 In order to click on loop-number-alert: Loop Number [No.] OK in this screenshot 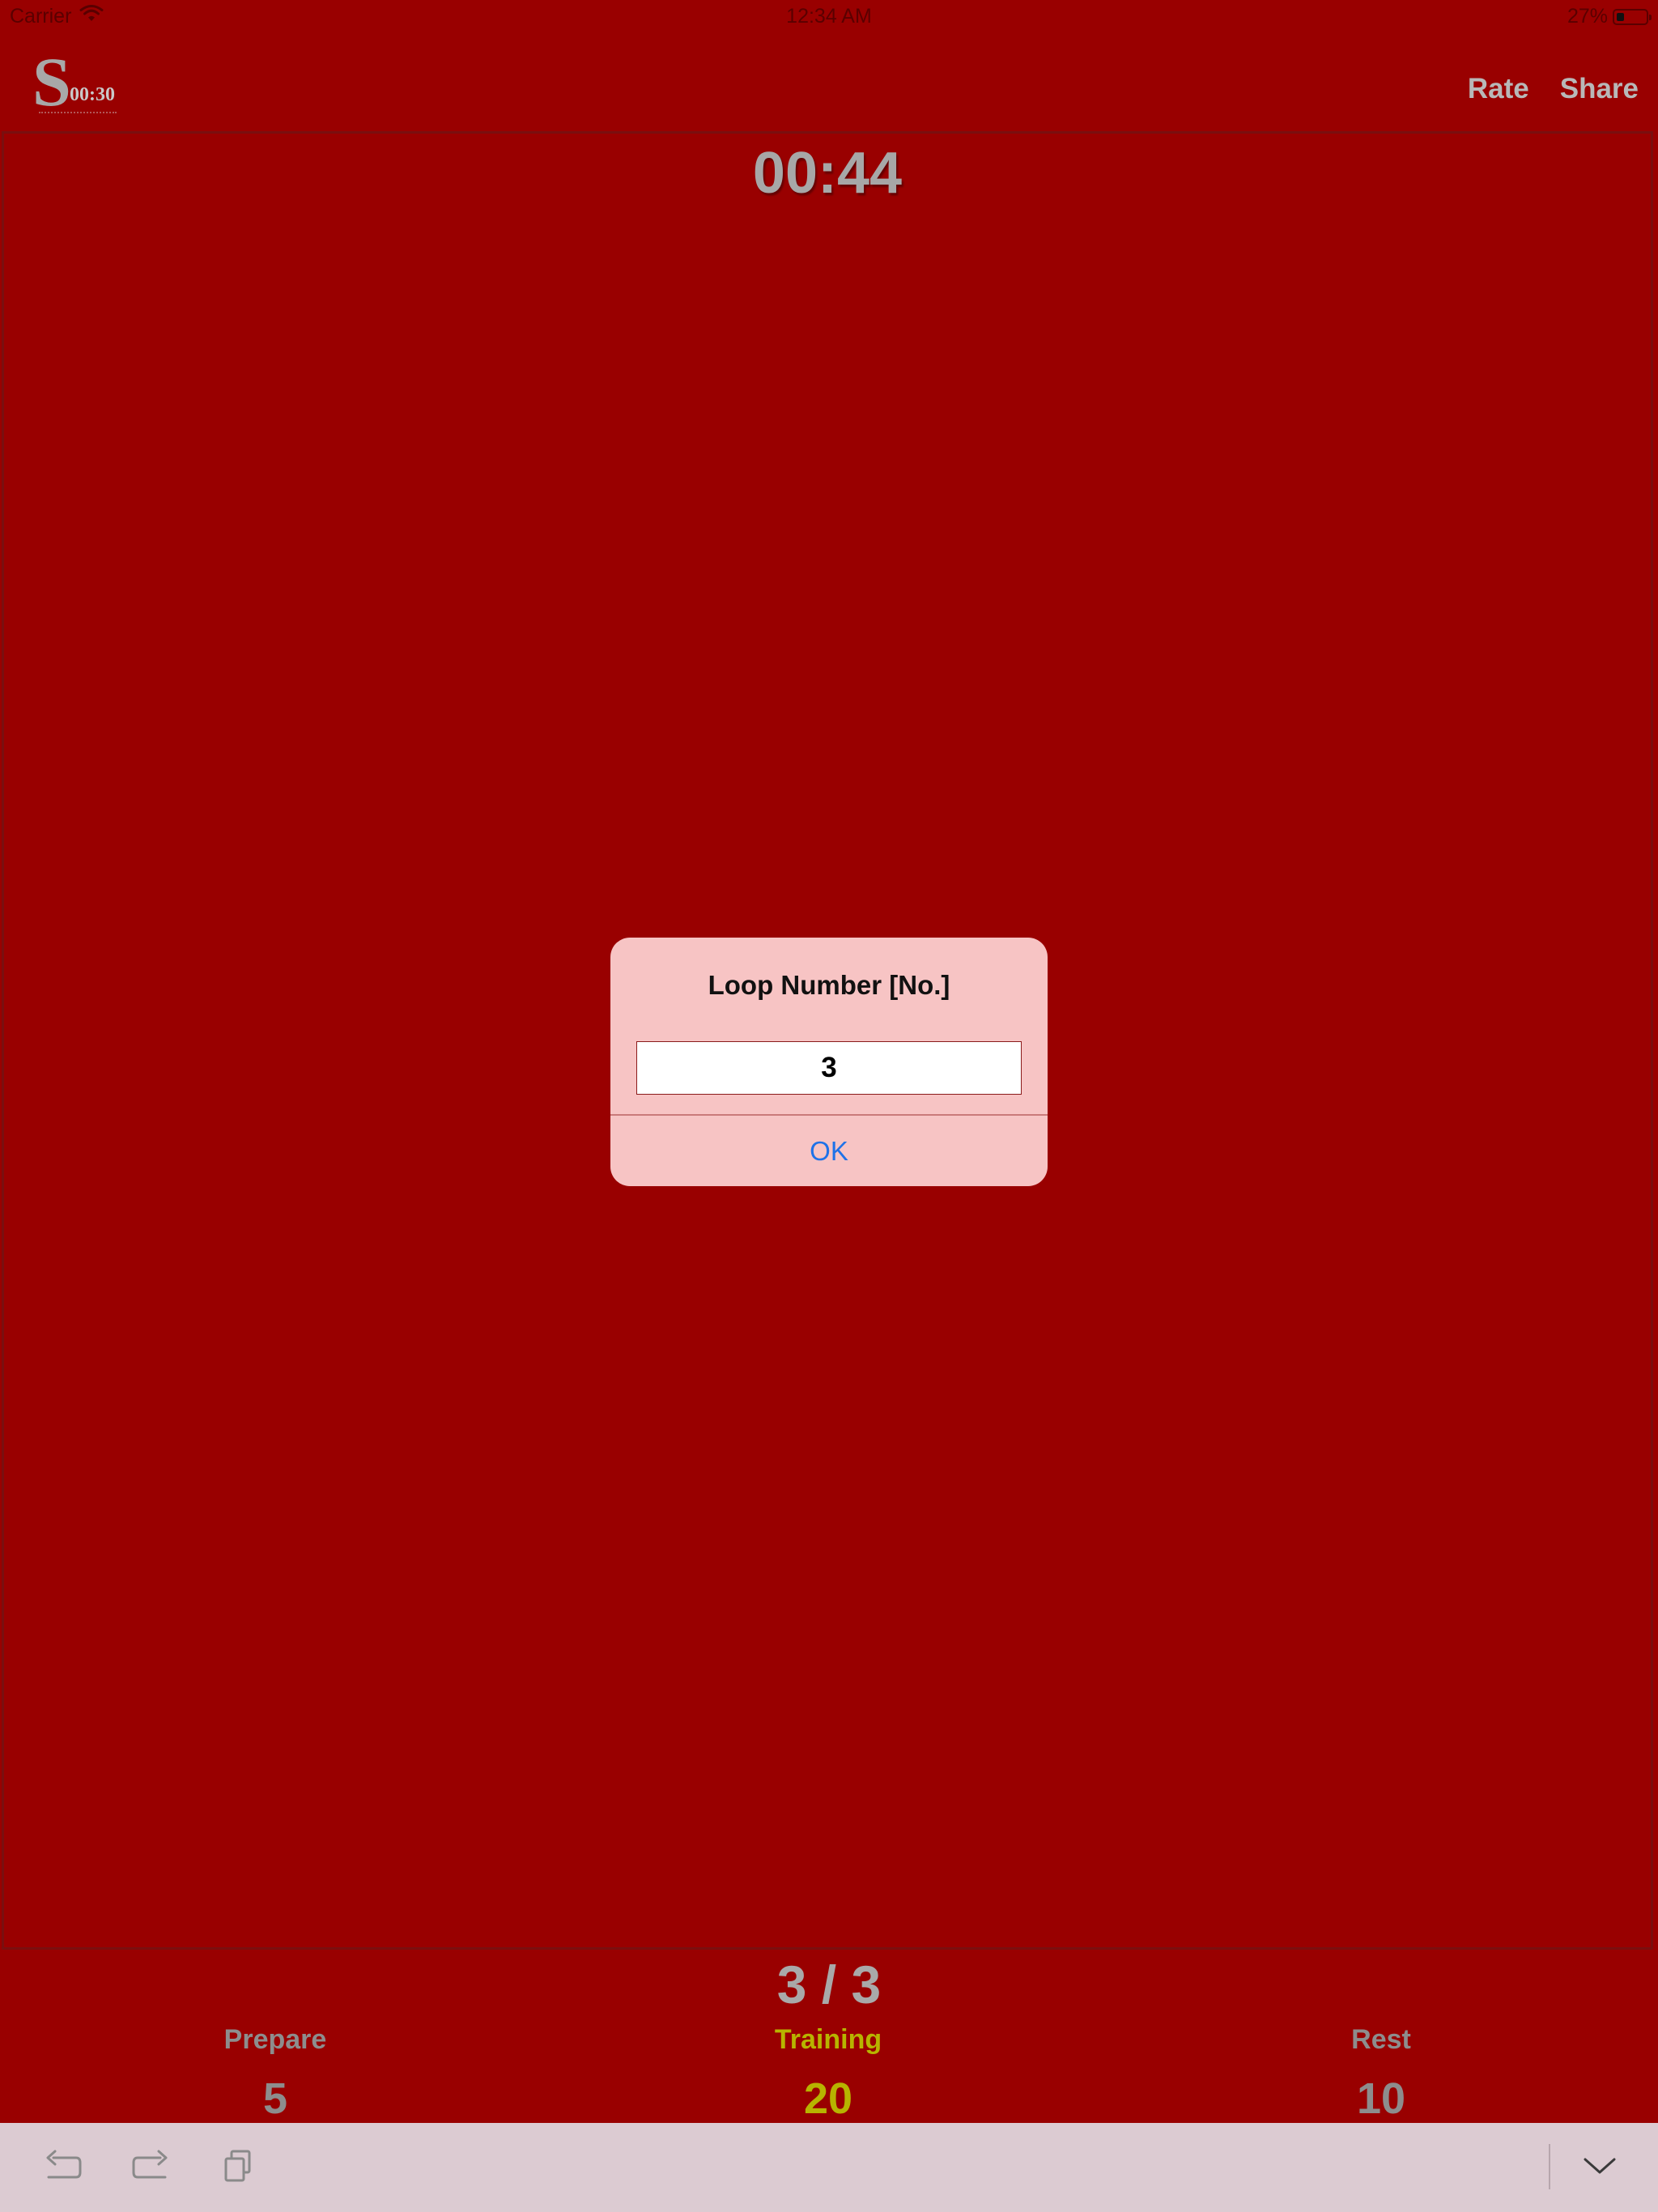, I will do `click(829, 1062)`.